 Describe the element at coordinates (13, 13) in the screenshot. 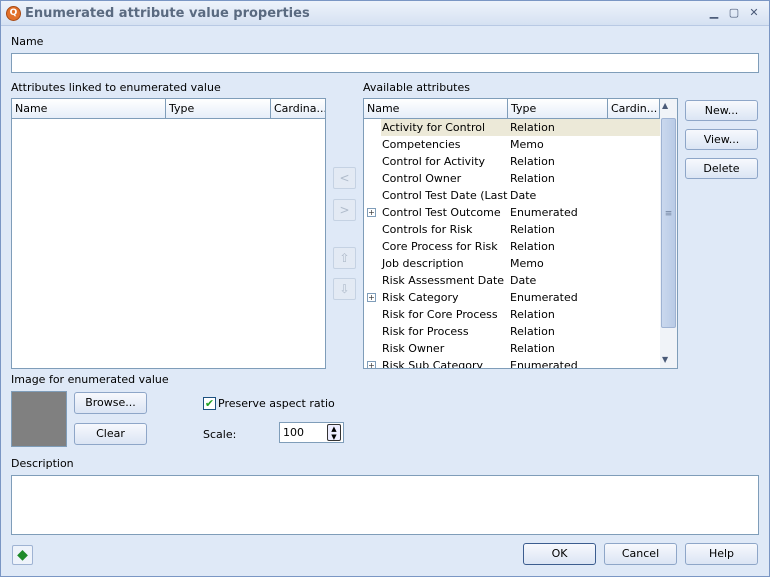

I see `app-icon: Q` at that location.